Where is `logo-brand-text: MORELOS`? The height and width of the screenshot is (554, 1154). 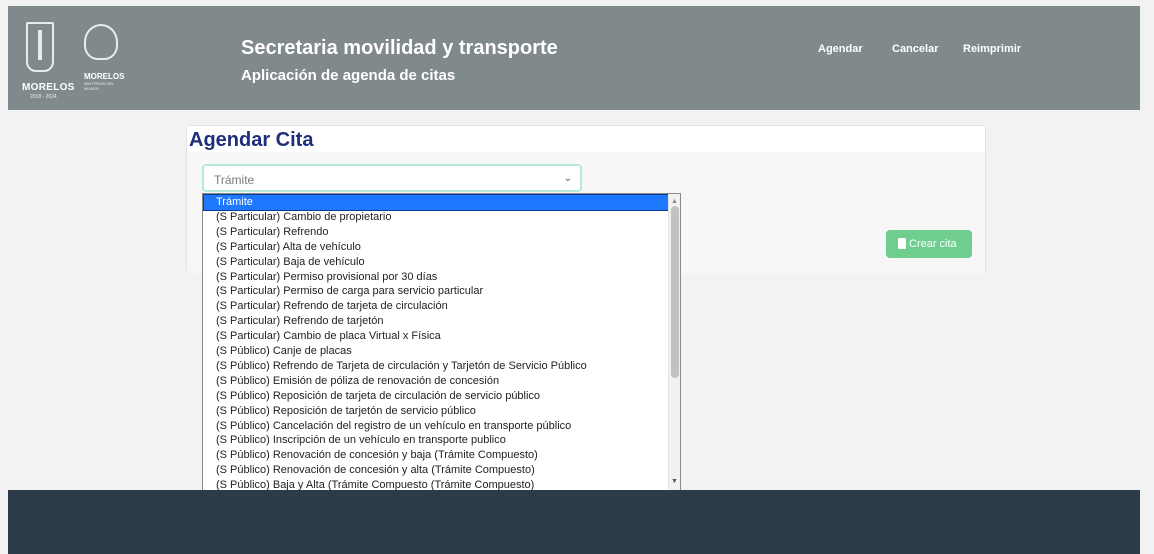 logo-brand-text: MORELOS is located at coordinates (104, 76).